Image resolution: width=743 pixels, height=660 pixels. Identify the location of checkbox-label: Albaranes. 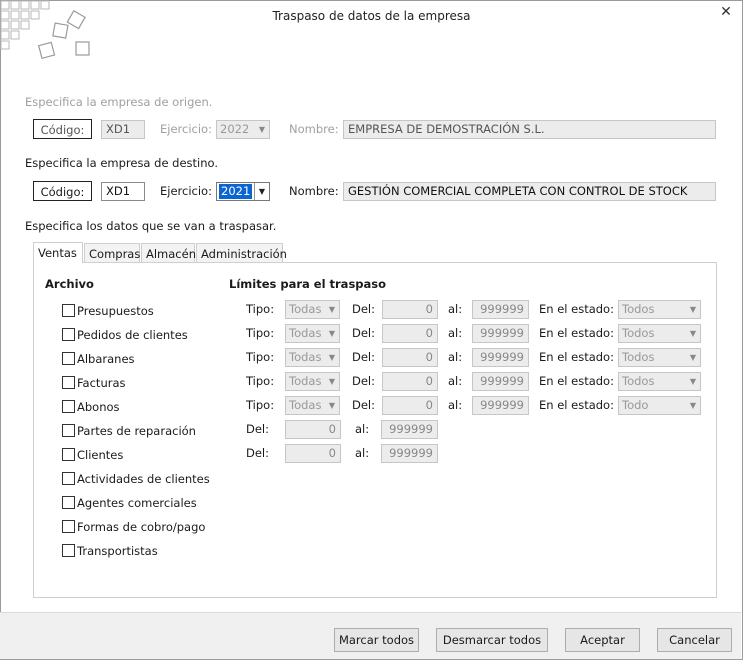
(106, 359).